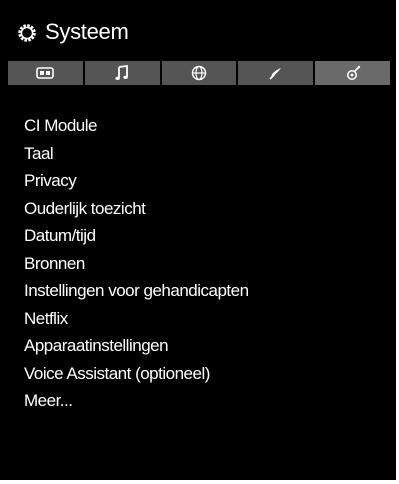 This screenshot has width=399, height=484. What do you see at coordinates (136, 181) in the screenshot?
I see `menu-item-privacy: Privacy` at bounding box center [136, 181].